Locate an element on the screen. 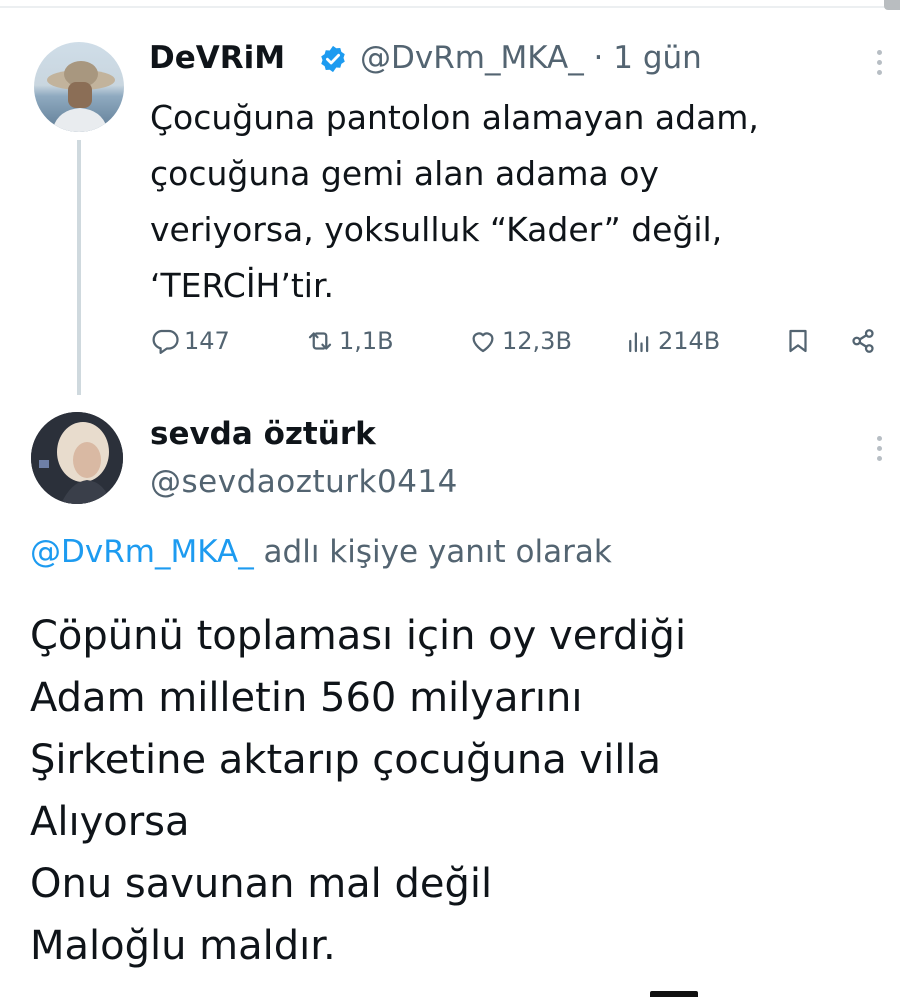 This screenshot has width=900, height=997. tweet-line: veriyorsa, yoksulluk “Kader” değil, is located at coordinates (436, 229).